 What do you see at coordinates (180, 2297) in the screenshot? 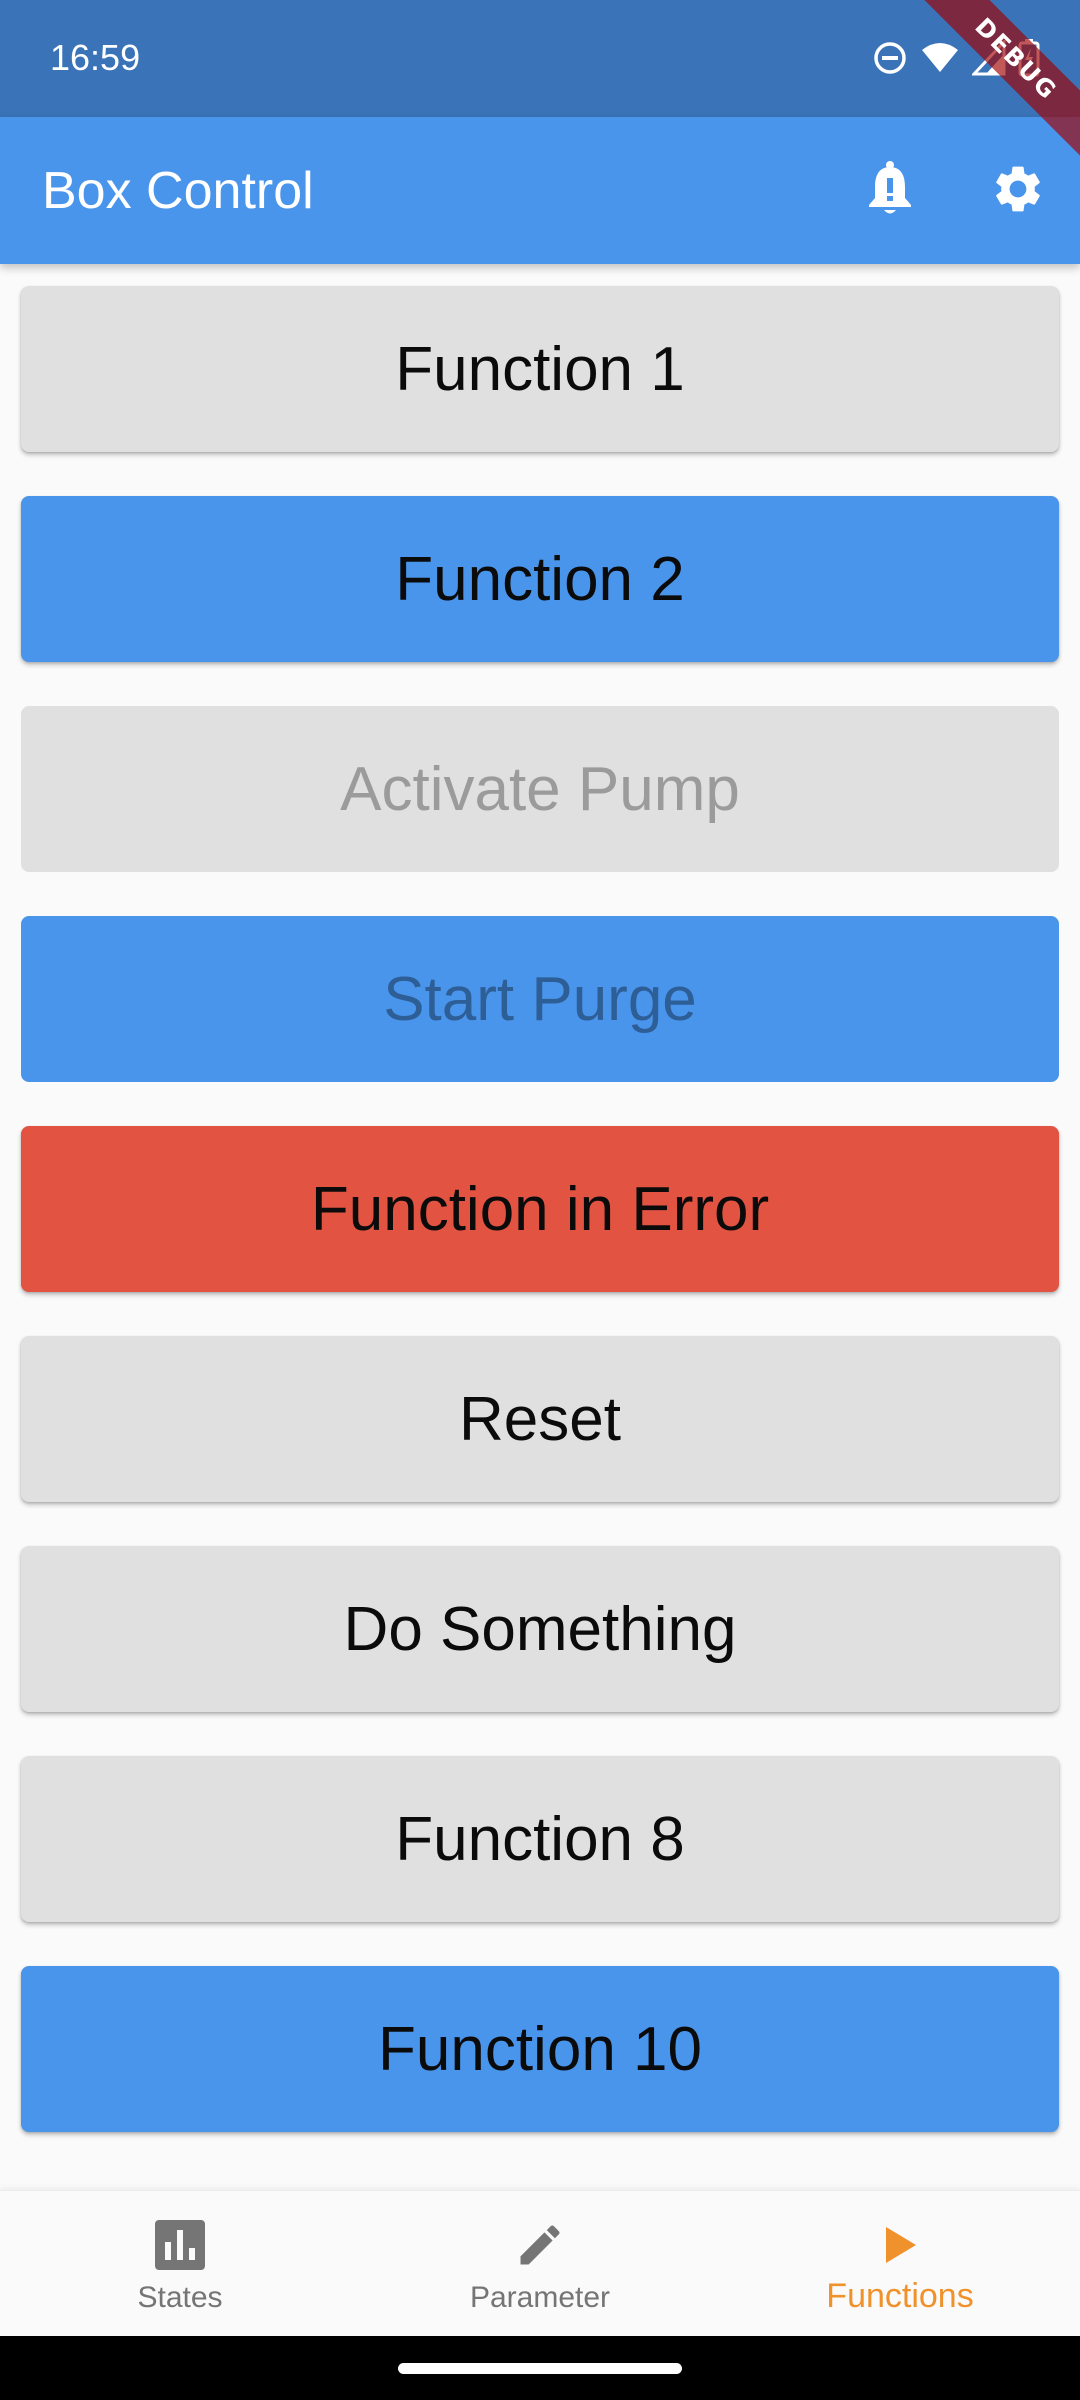
I see `nav-label-states: States` at bounding box center [180, 2297].